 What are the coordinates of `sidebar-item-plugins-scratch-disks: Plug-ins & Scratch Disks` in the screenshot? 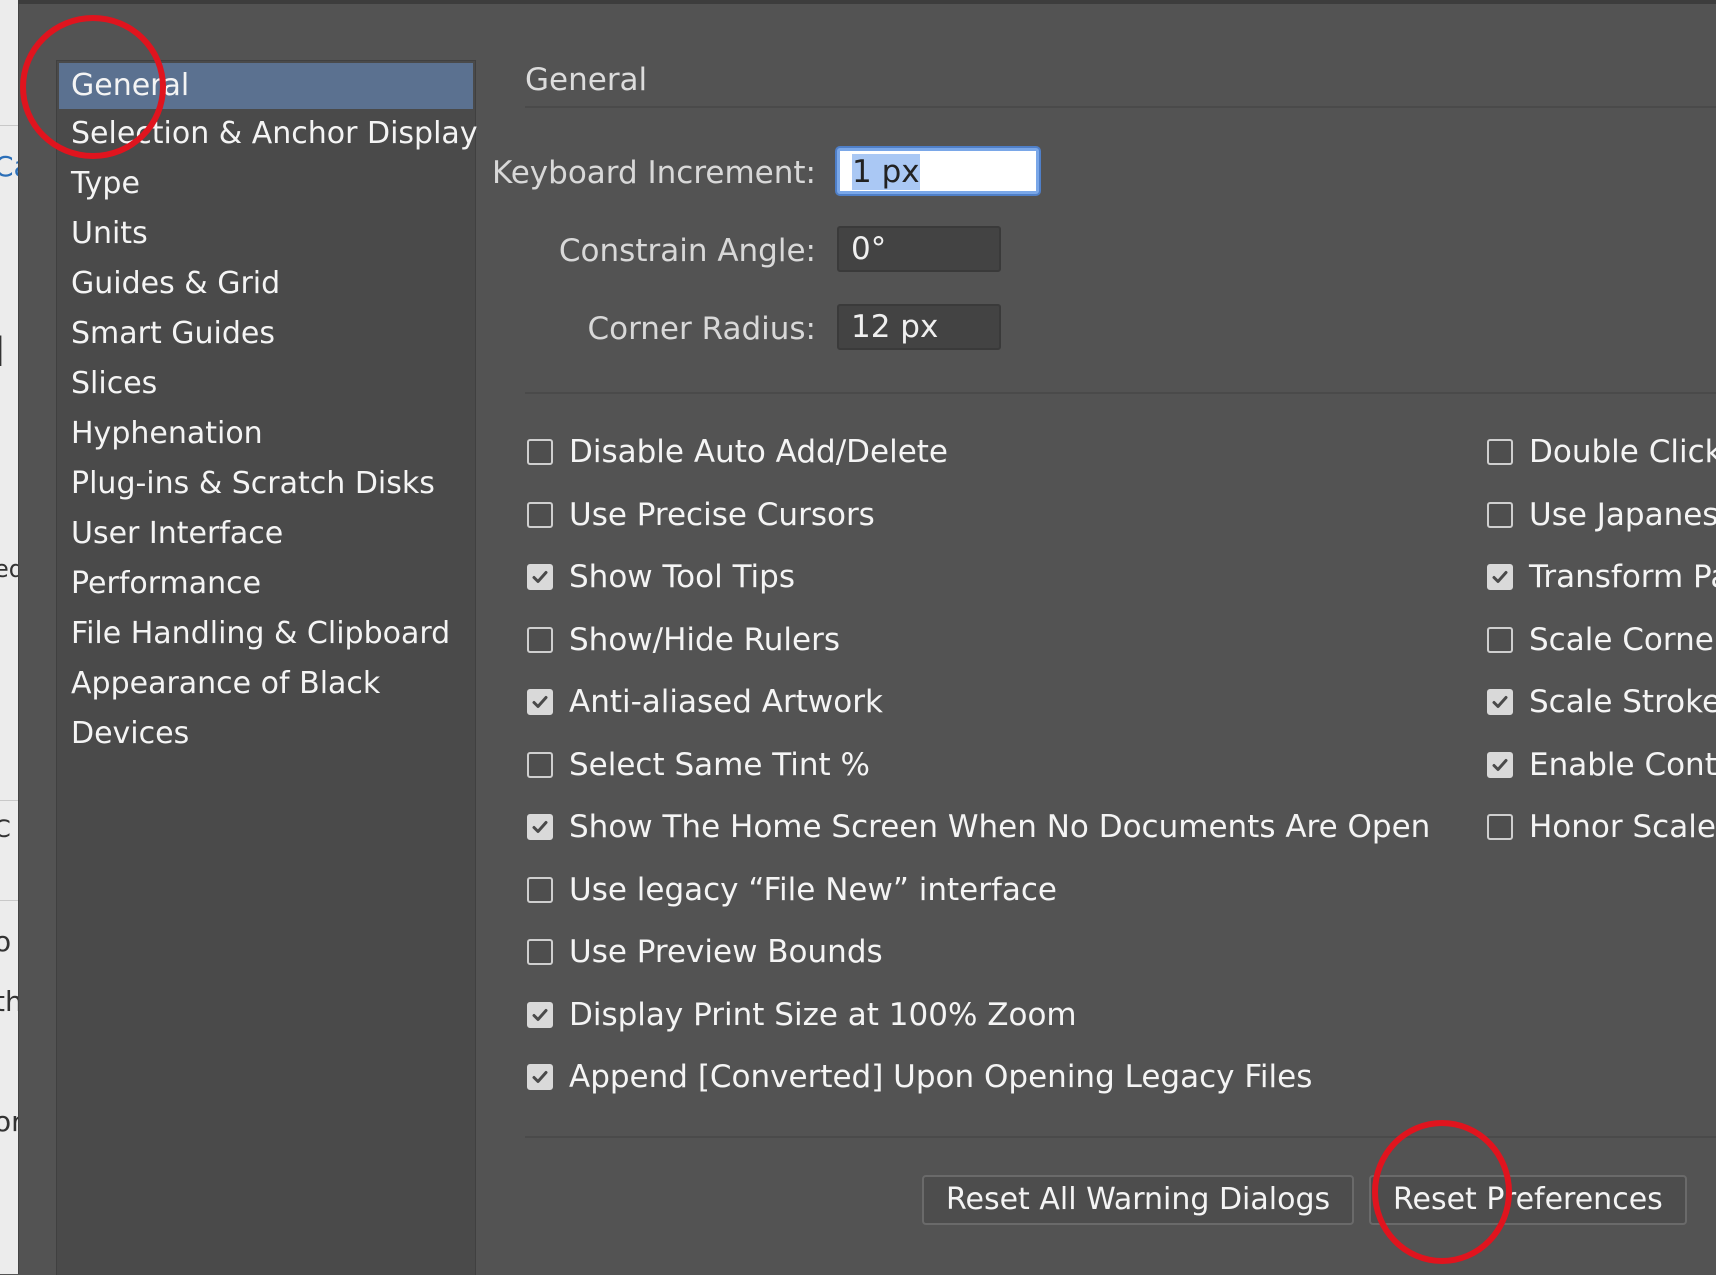 It's located at (266, 484).